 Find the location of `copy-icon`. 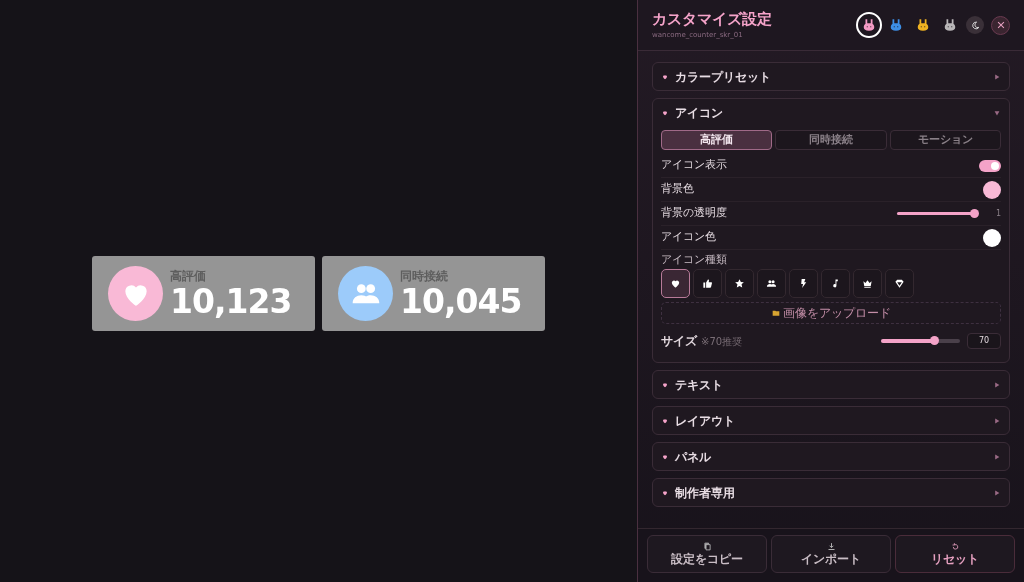

copy-icon is located at coordinates (707, 546).